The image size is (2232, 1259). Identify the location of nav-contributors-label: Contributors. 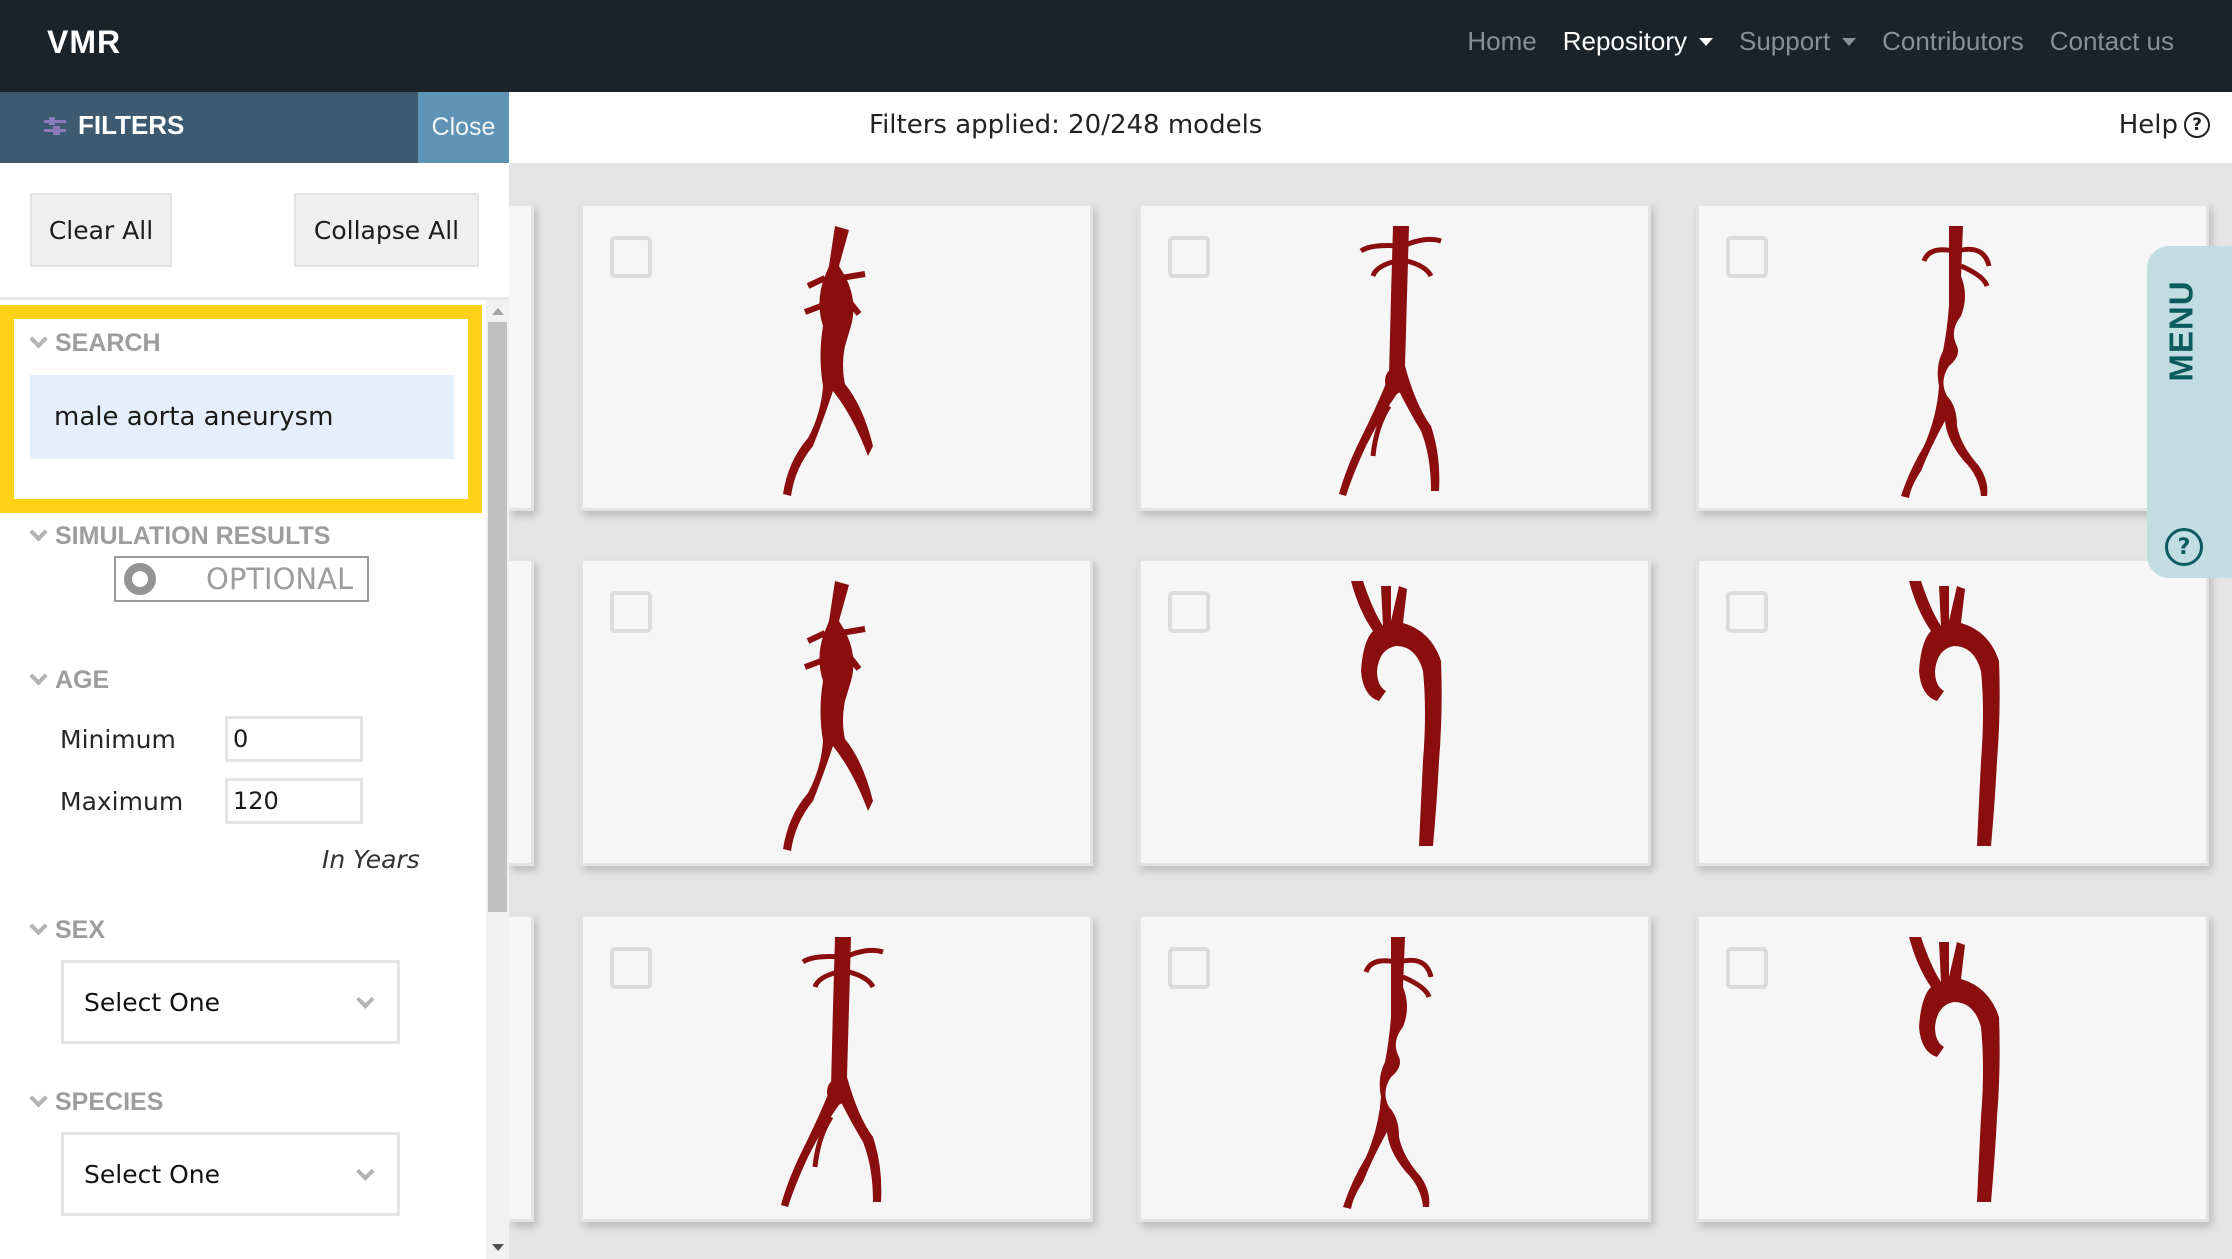
(1953, 41).